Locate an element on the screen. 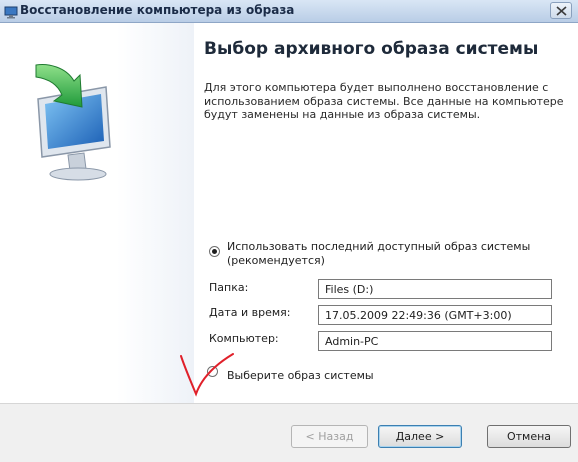 The height and width of the screenshot is (462, 578). datetime-label: Дата и время: is located at coordinates (250, 312).